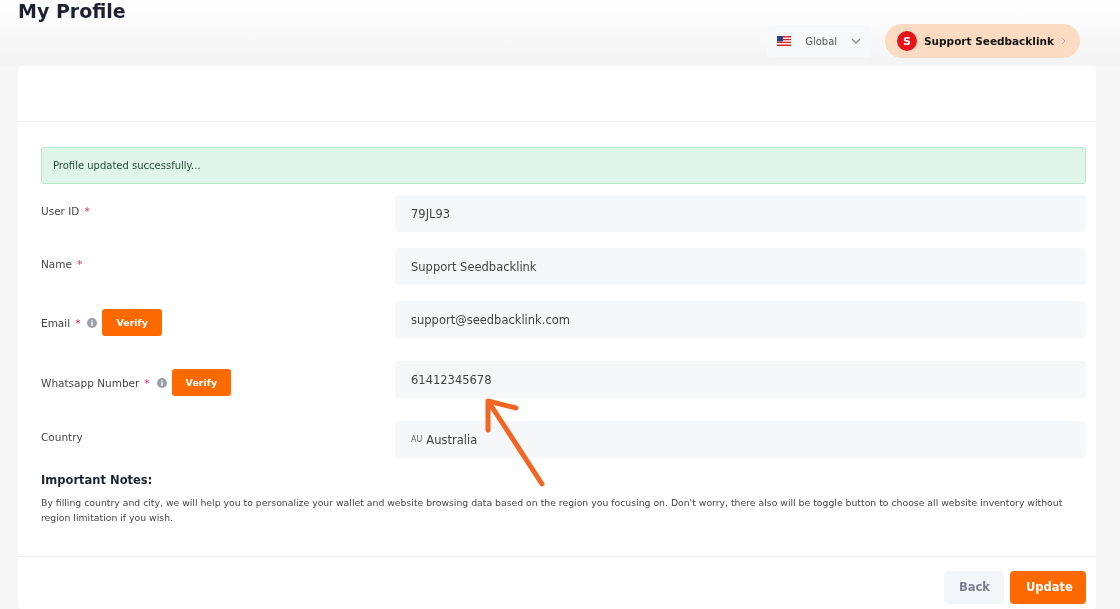 The height and width of the screenshot is (609, 1120). I want to click on region-selector: Global, so click(819, 41).